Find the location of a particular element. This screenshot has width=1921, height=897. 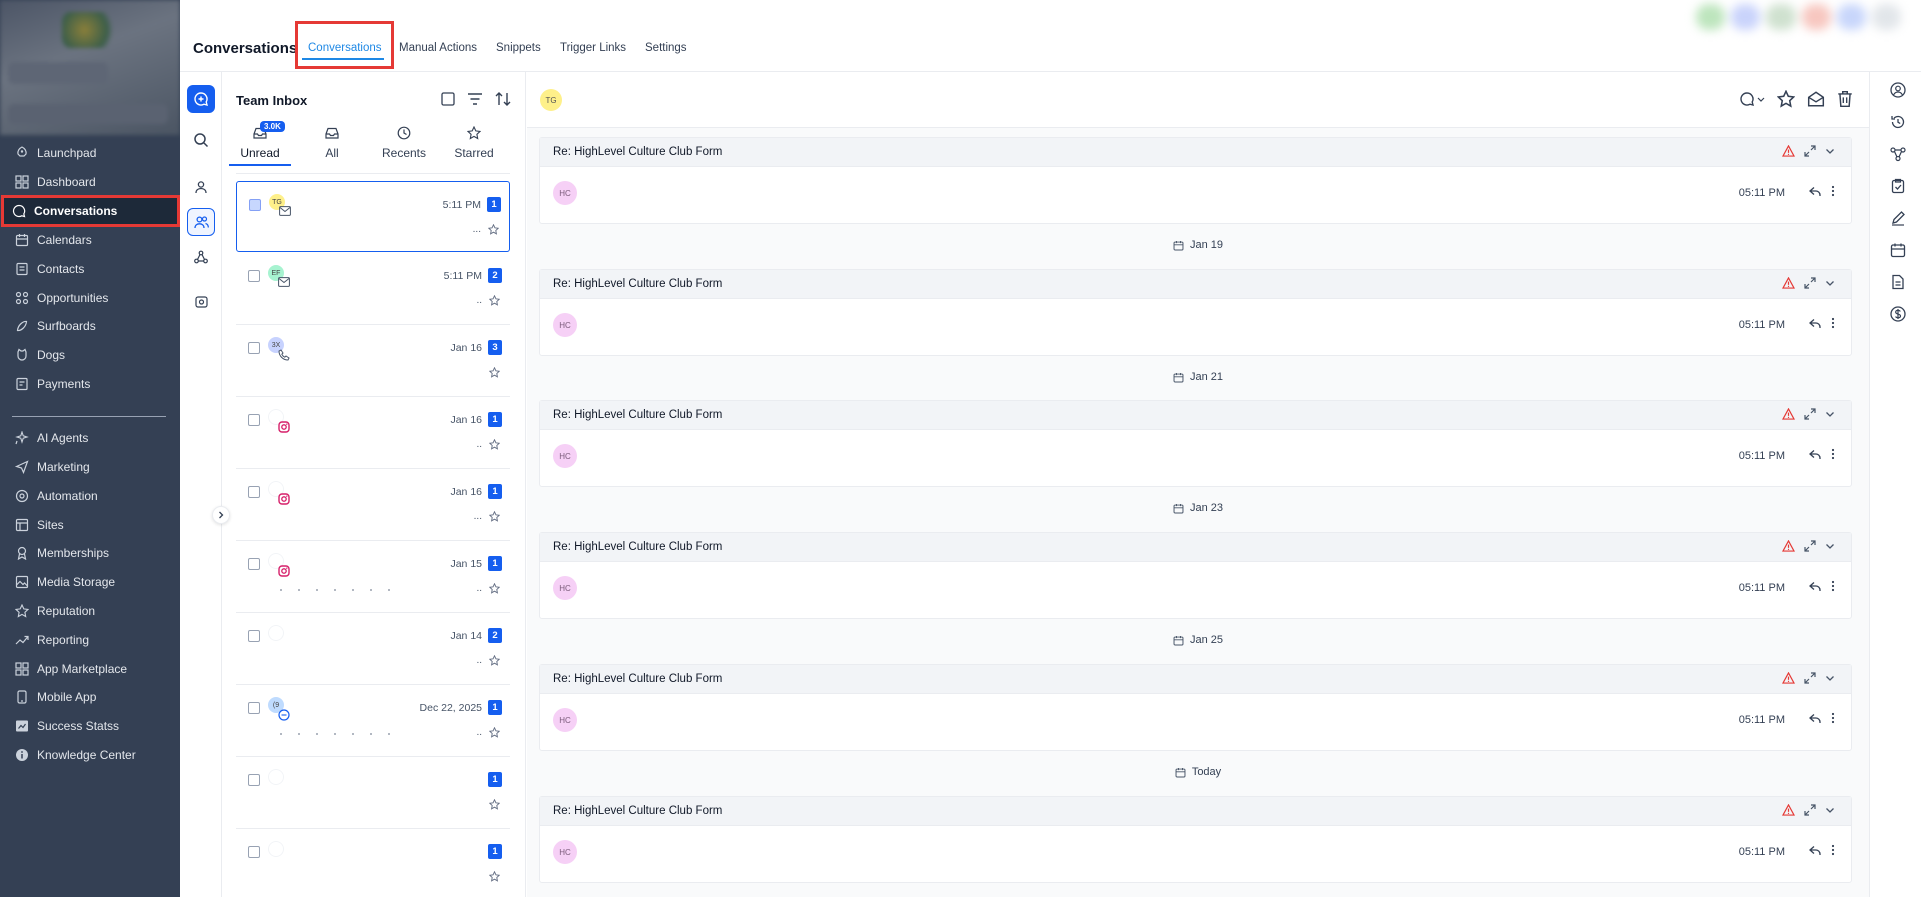

search-button is located at coordinates (201, 140).